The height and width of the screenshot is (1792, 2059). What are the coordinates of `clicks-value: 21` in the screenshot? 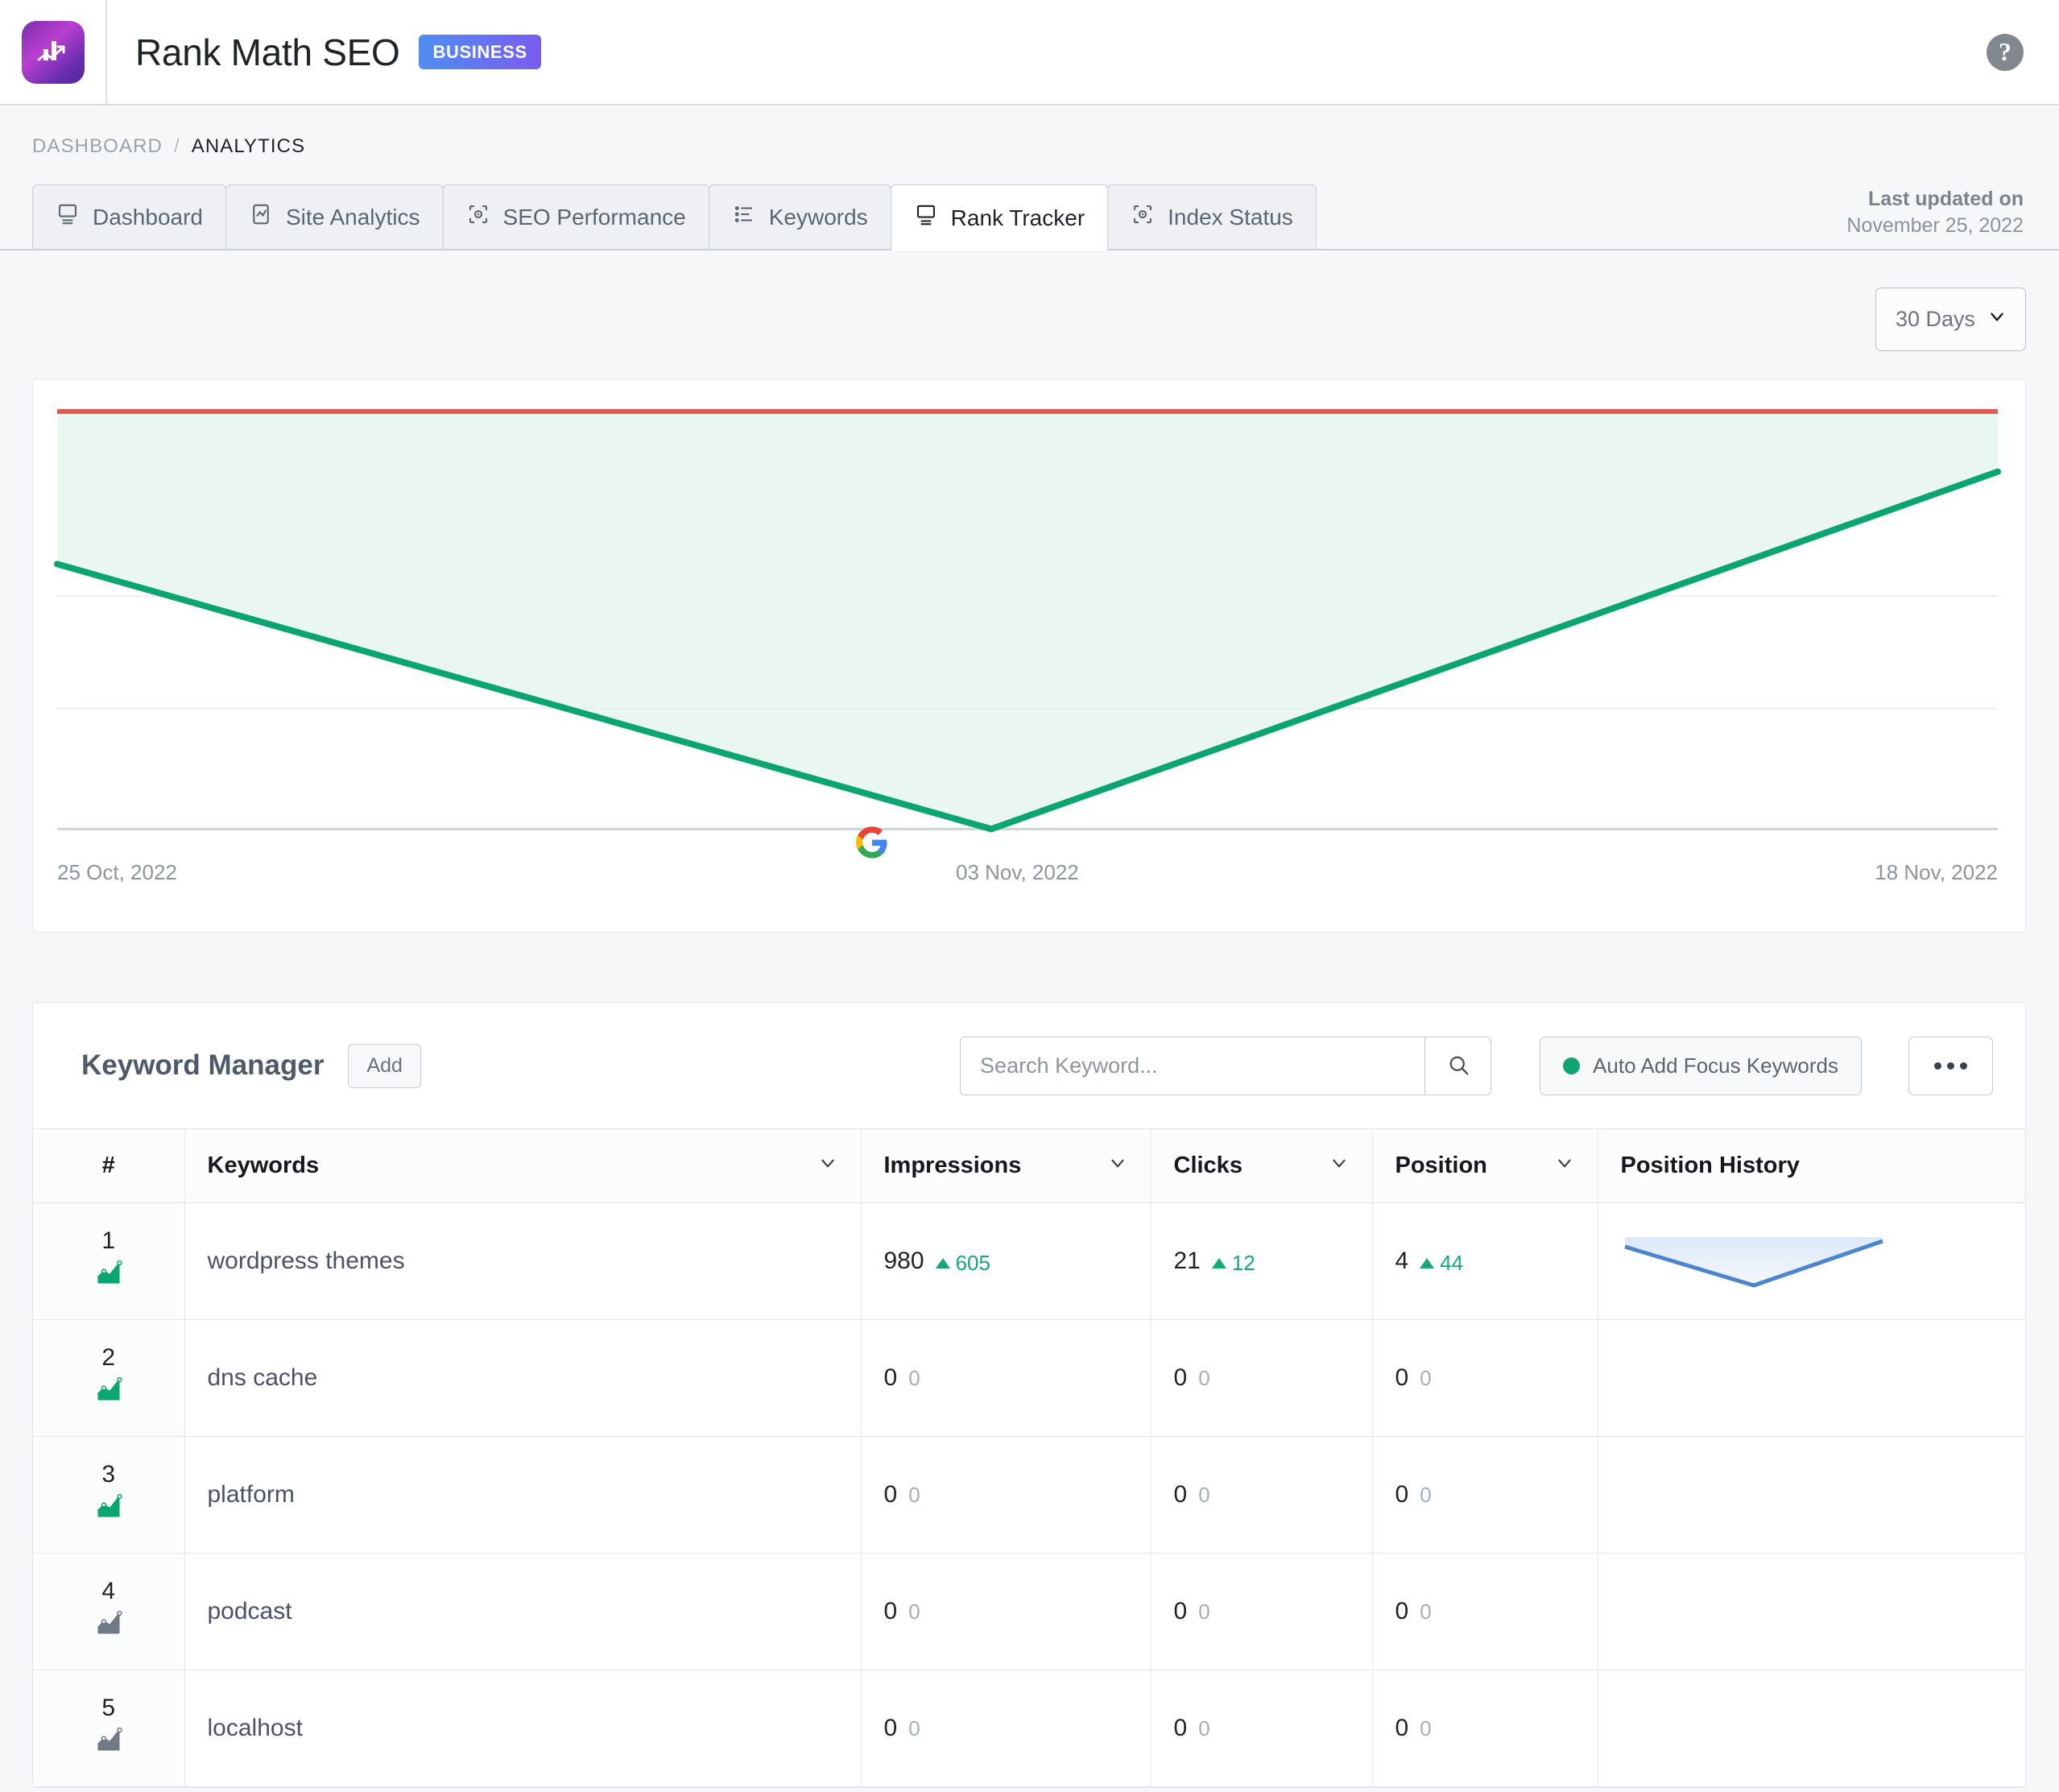 It's located at (1187, 1260).